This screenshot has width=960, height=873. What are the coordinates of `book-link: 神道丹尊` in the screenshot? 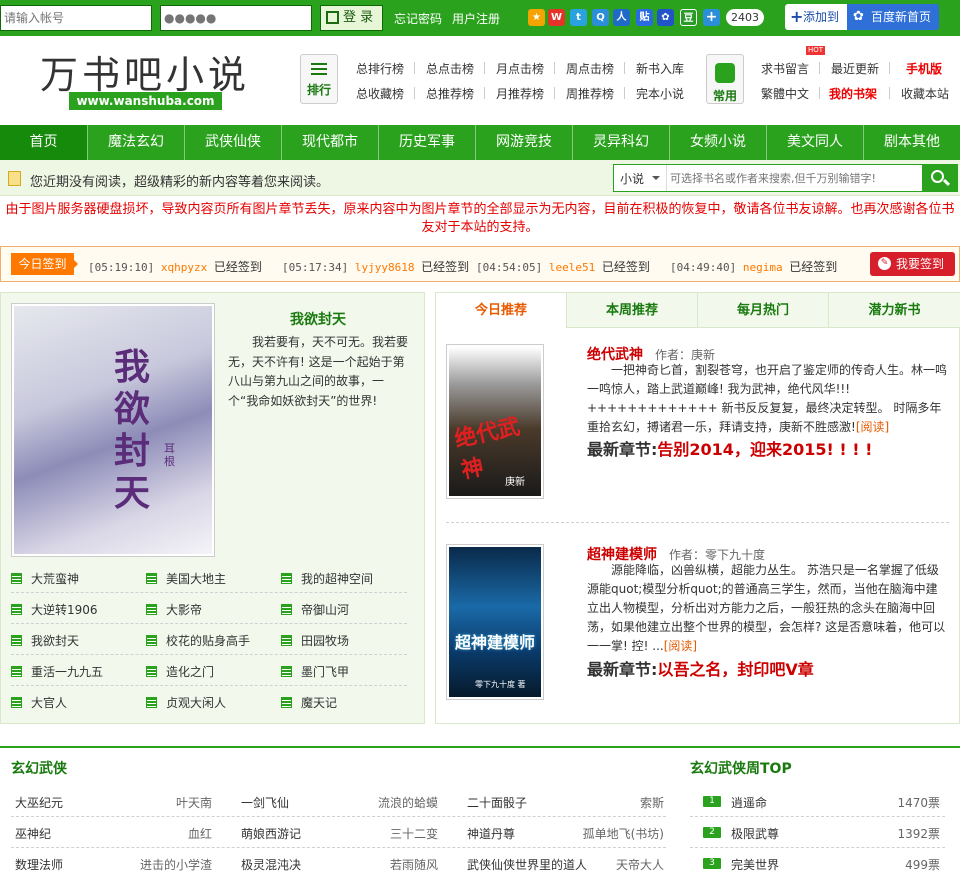 It's located at (491, 833).